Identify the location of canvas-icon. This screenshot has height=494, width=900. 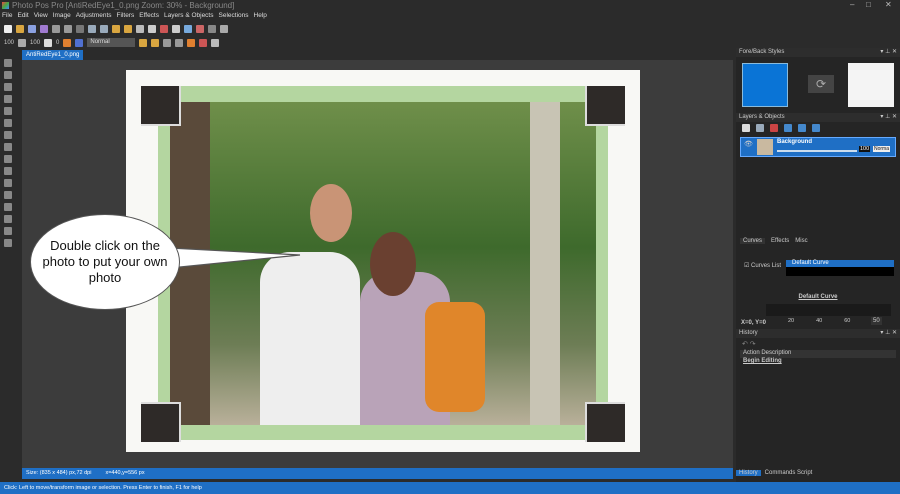
(152, 28).